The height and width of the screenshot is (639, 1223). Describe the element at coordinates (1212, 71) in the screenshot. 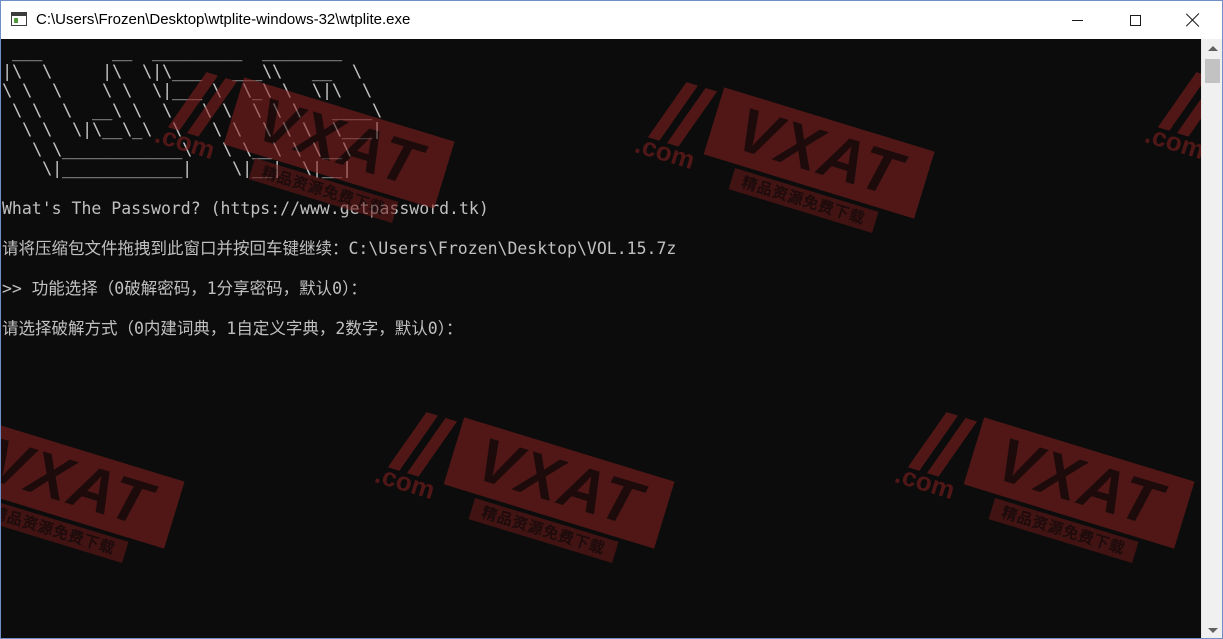

I see `scroll-thumb` at that location.